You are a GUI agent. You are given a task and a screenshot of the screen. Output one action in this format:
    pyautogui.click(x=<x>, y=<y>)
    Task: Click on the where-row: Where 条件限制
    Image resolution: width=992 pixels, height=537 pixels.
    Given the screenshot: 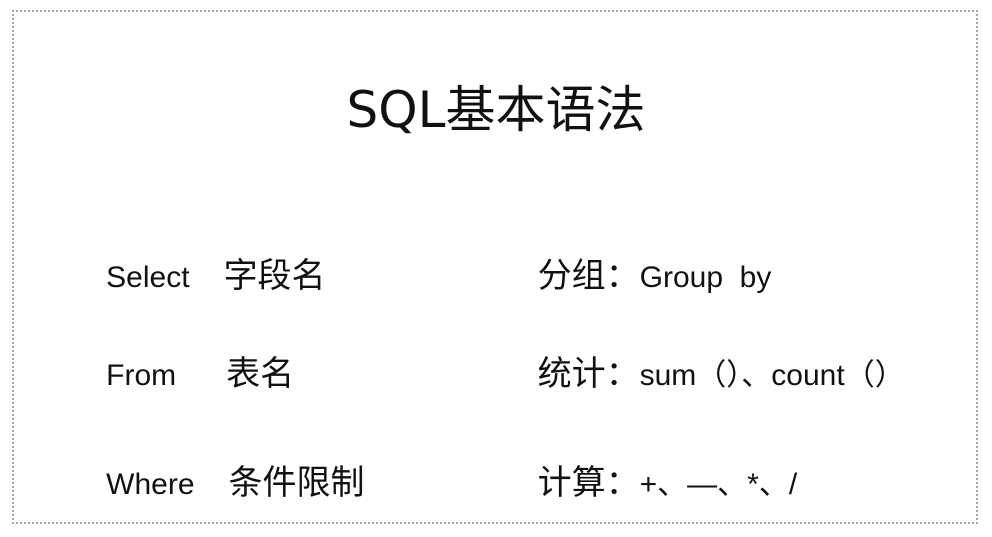 What is the action you would take?
    pyautogui.click(x=230, y=464)
    